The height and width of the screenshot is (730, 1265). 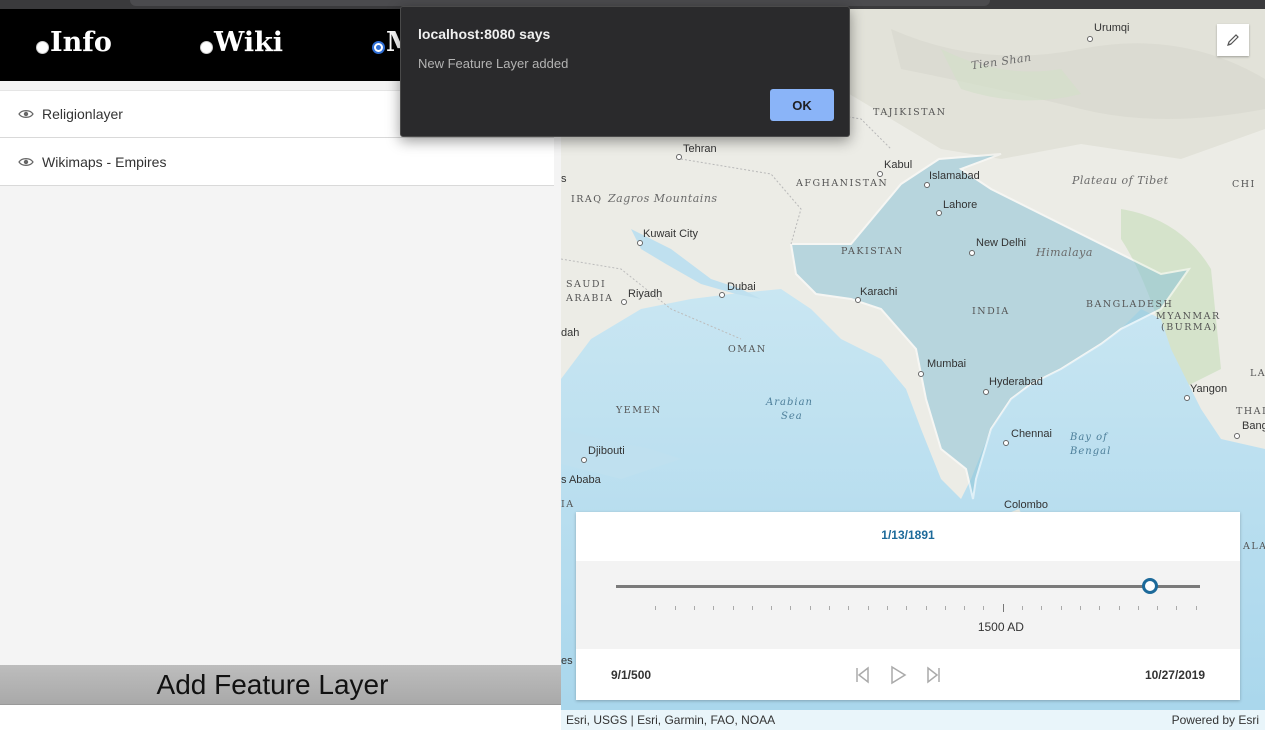 I want to click on time-slider: 1/13/1891 1500 AD 9/1/500 10/27/2019, so click(x=908, y=606).